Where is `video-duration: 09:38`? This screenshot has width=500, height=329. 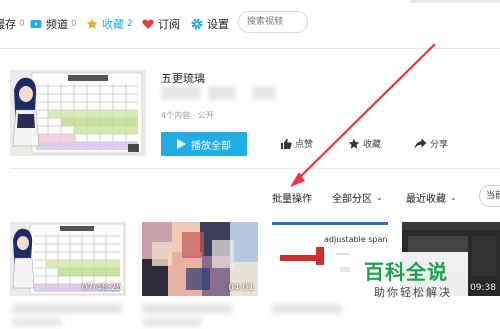 video-duration: 09:38 is located at coordinates (483, 288).